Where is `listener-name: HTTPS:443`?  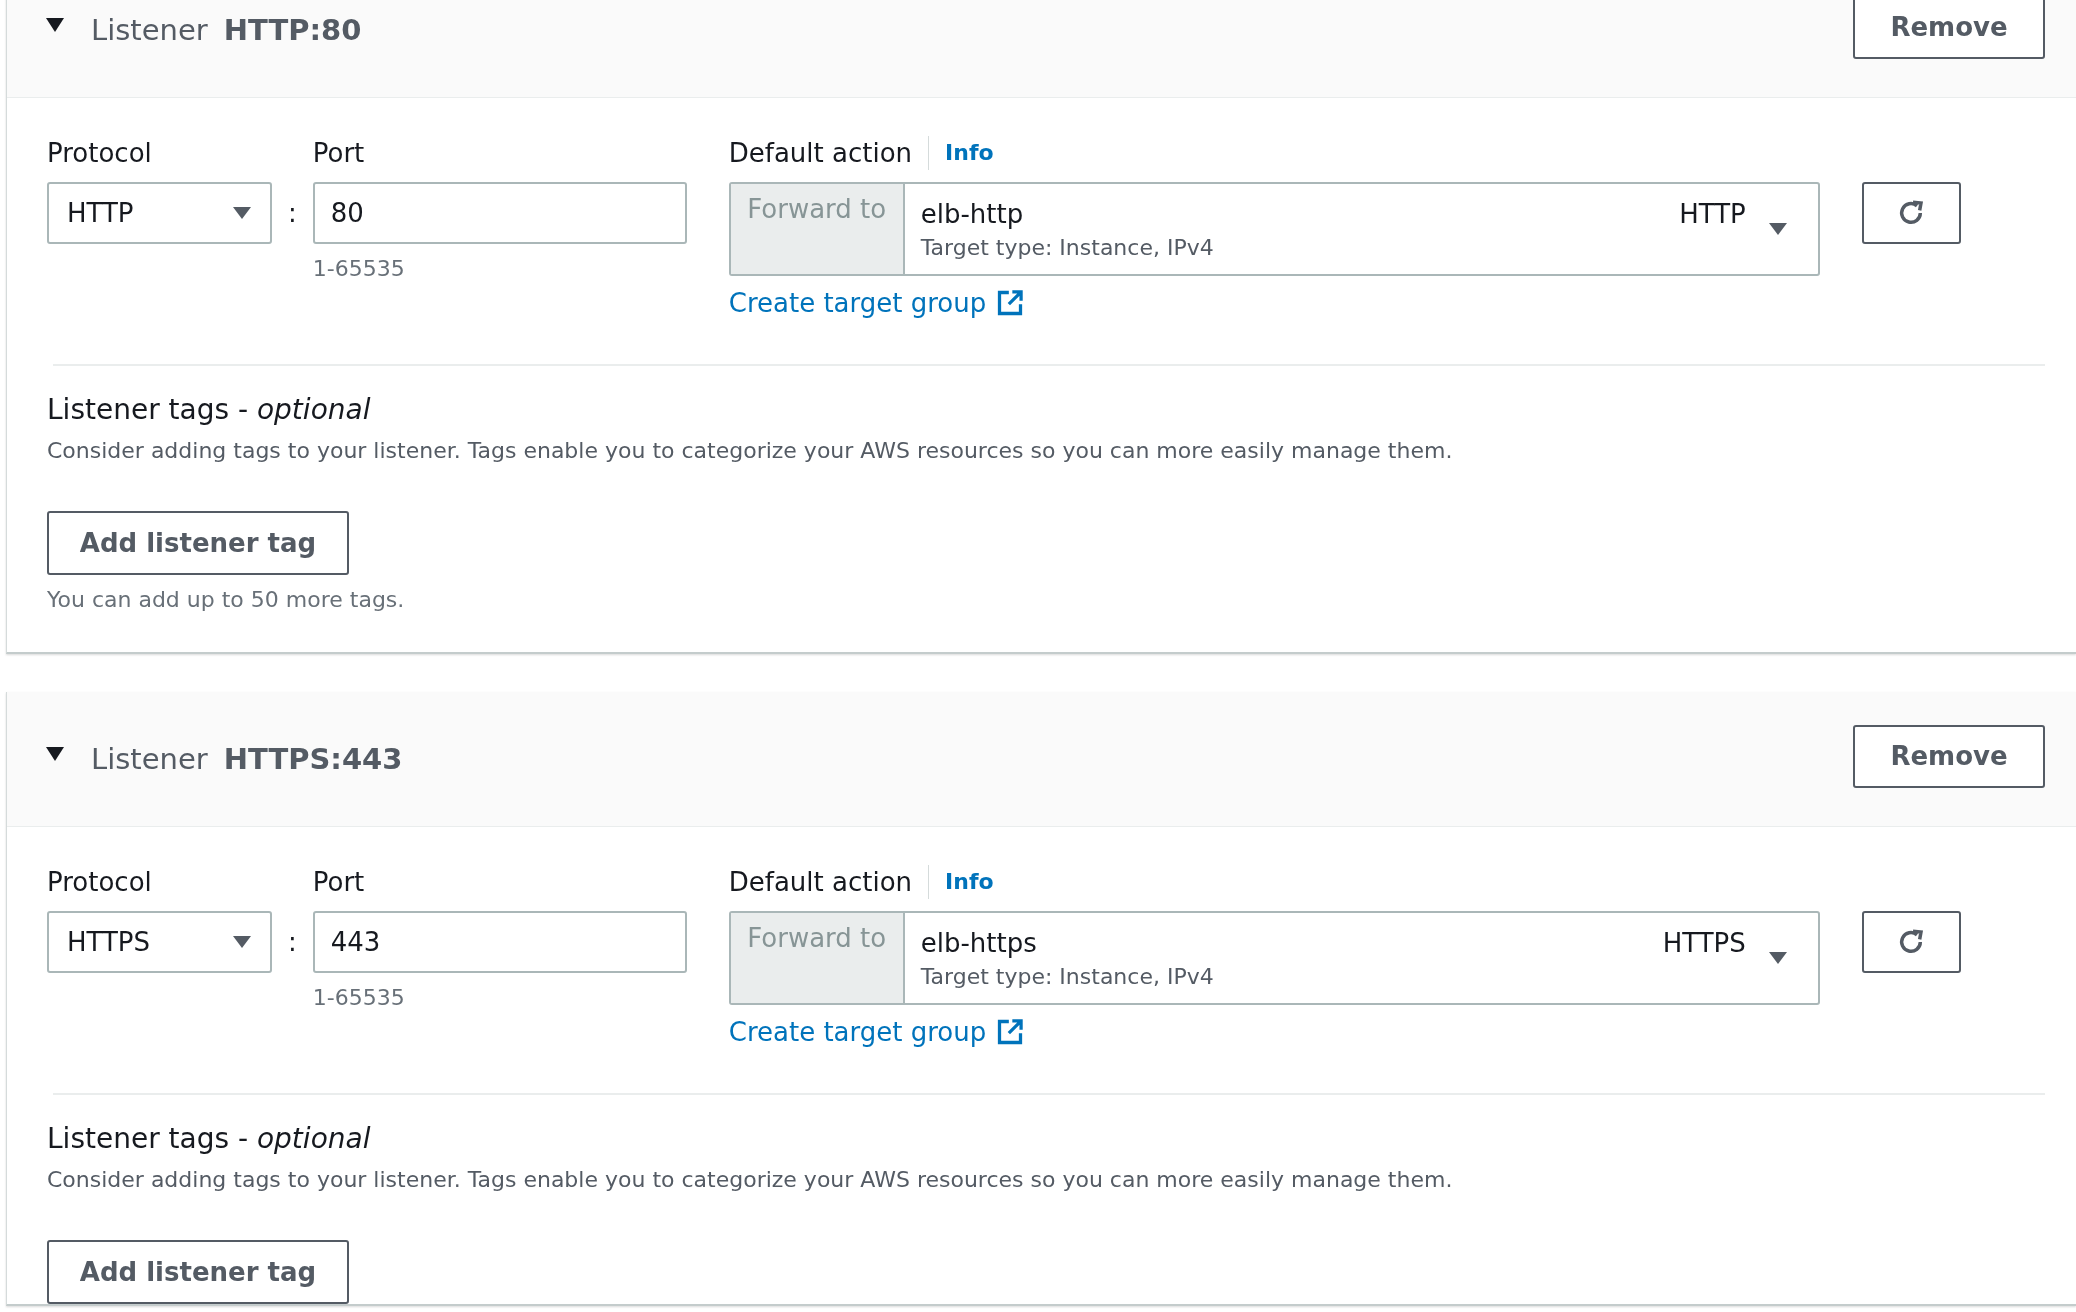
listener-name: HTTPS:443 is located at coordinates (313, 759).